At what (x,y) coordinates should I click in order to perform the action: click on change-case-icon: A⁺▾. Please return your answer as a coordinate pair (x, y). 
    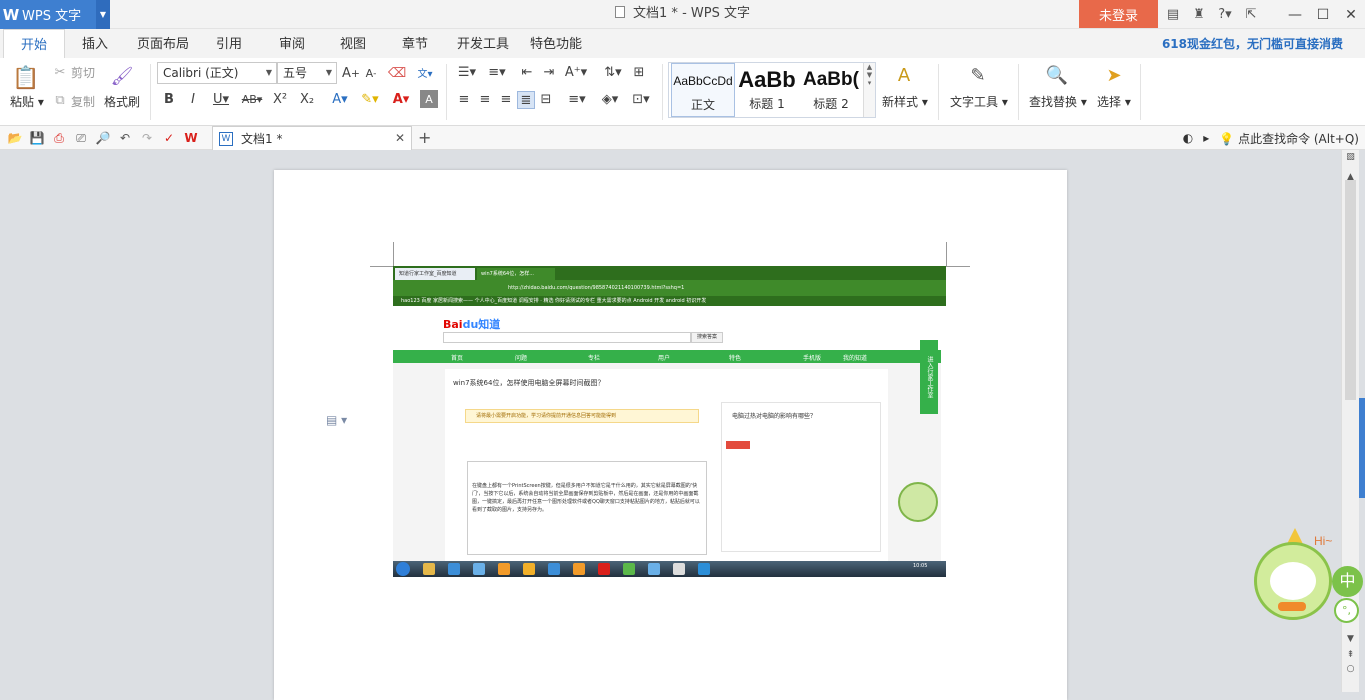
    Looking at the image, I should click on (576, 72).